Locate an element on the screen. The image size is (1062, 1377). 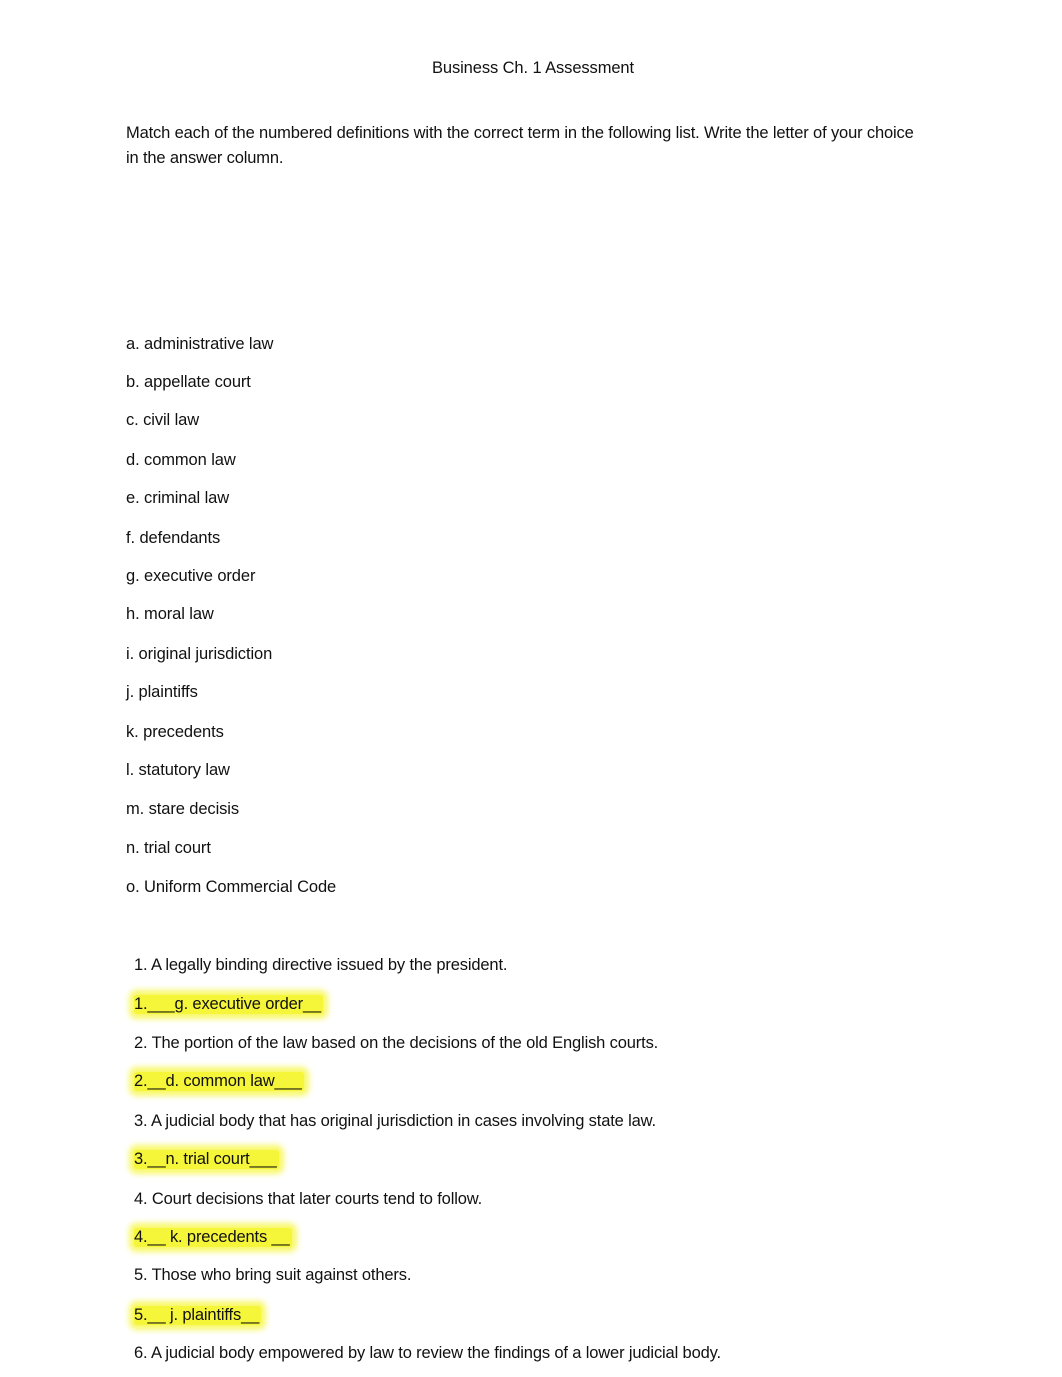
answer-highlighted: 1.___g. executive order__ is located at coordinates (229, 1004).